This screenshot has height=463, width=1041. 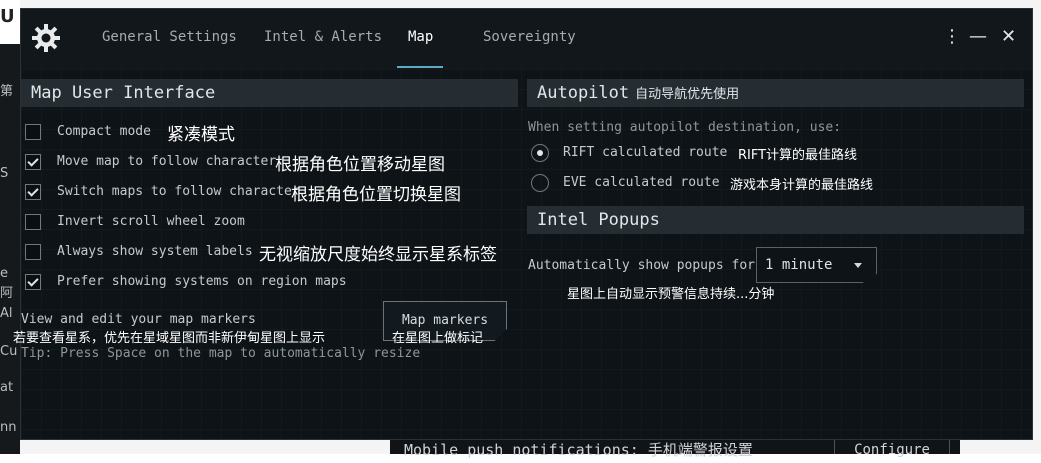 I want to click on markers-text: View and edit your map markers, so click(x=138, y=319).